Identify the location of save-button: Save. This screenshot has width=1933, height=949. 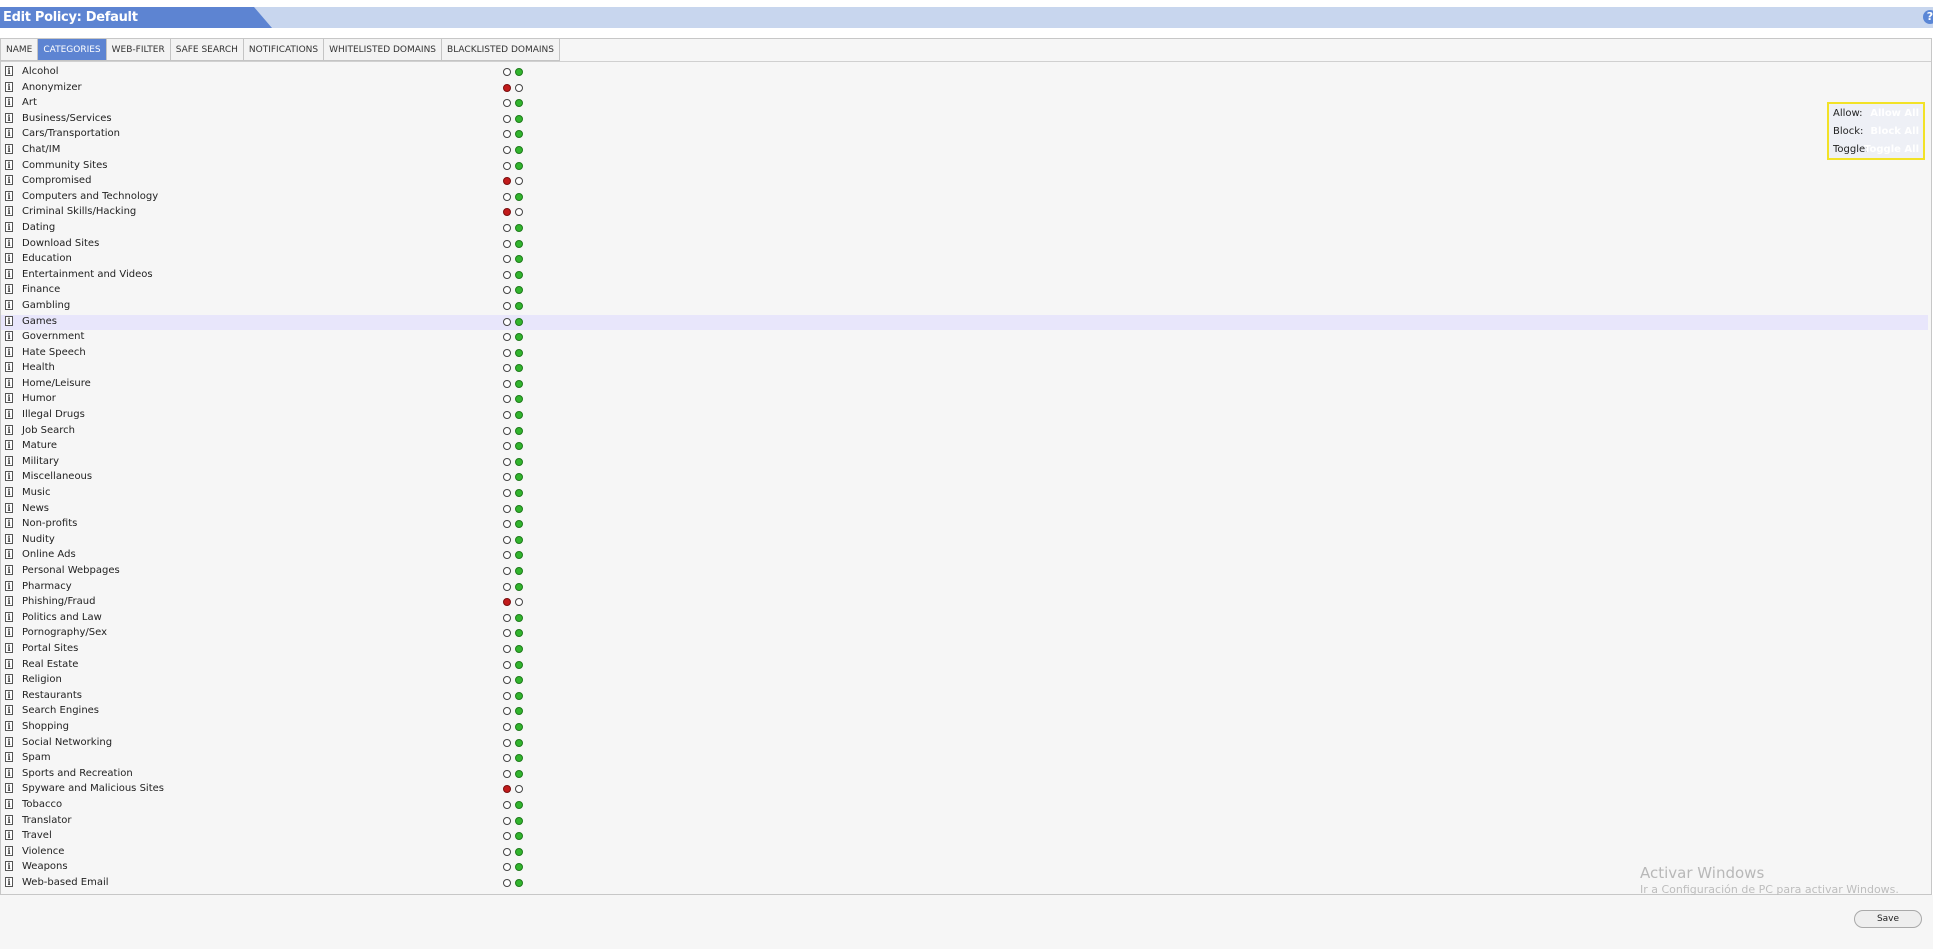
(1888, 919).